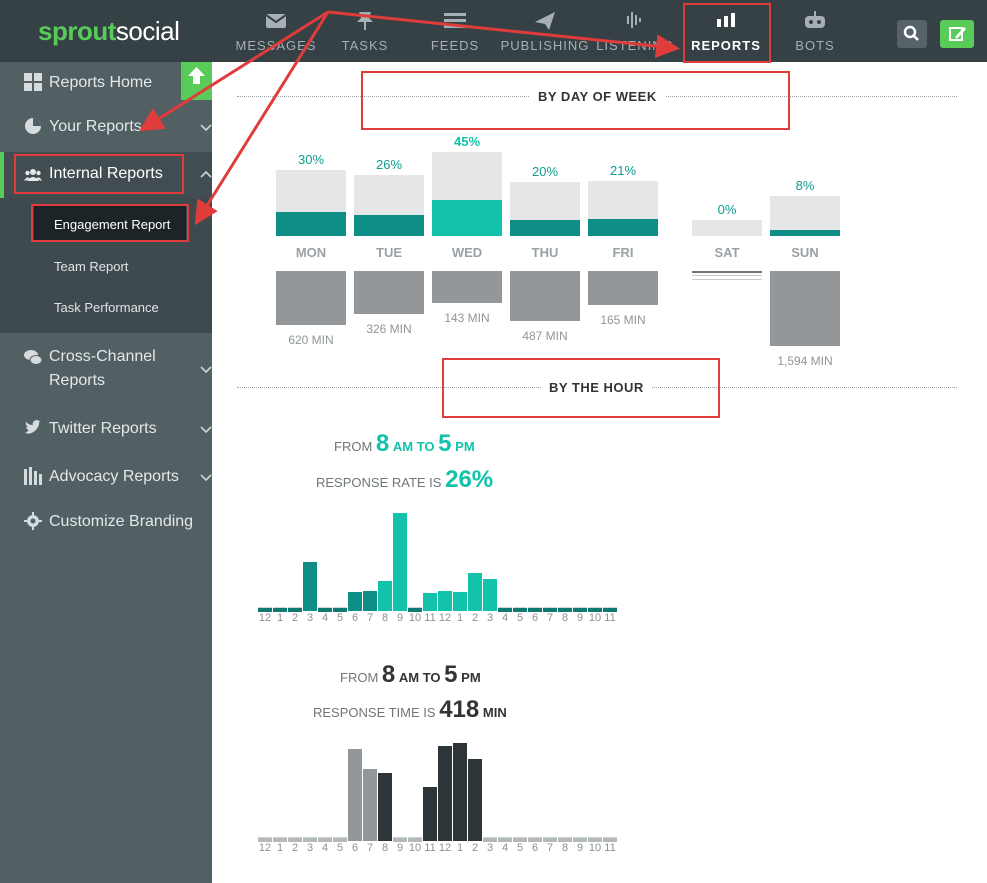  Describe the element at coordinates (727, 33) in the screenshot. I see `annotation-box-reports` at that location.